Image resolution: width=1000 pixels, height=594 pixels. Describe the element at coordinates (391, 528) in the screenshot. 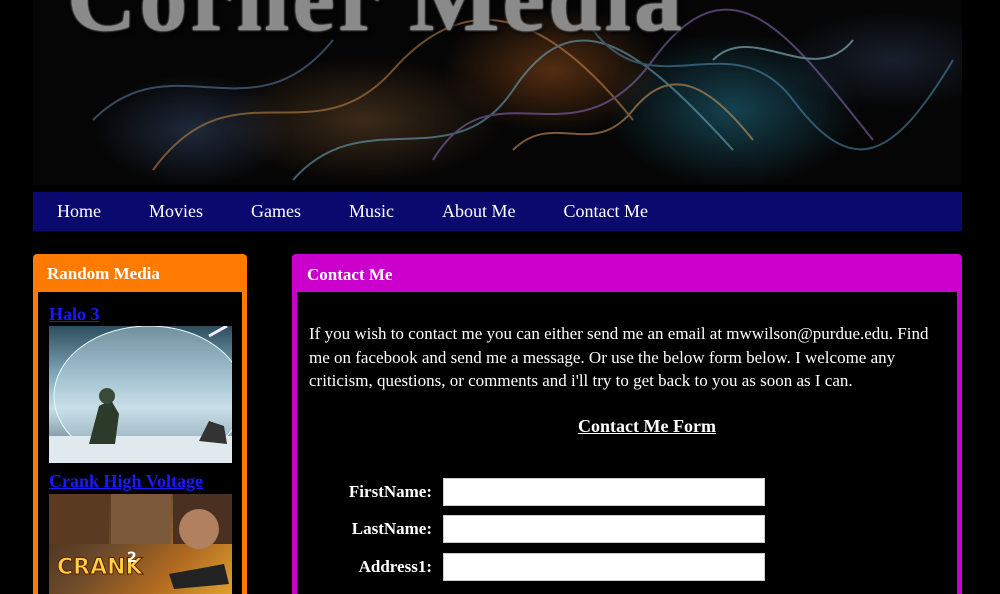

I see `lastname-label: LastName:` at that location.